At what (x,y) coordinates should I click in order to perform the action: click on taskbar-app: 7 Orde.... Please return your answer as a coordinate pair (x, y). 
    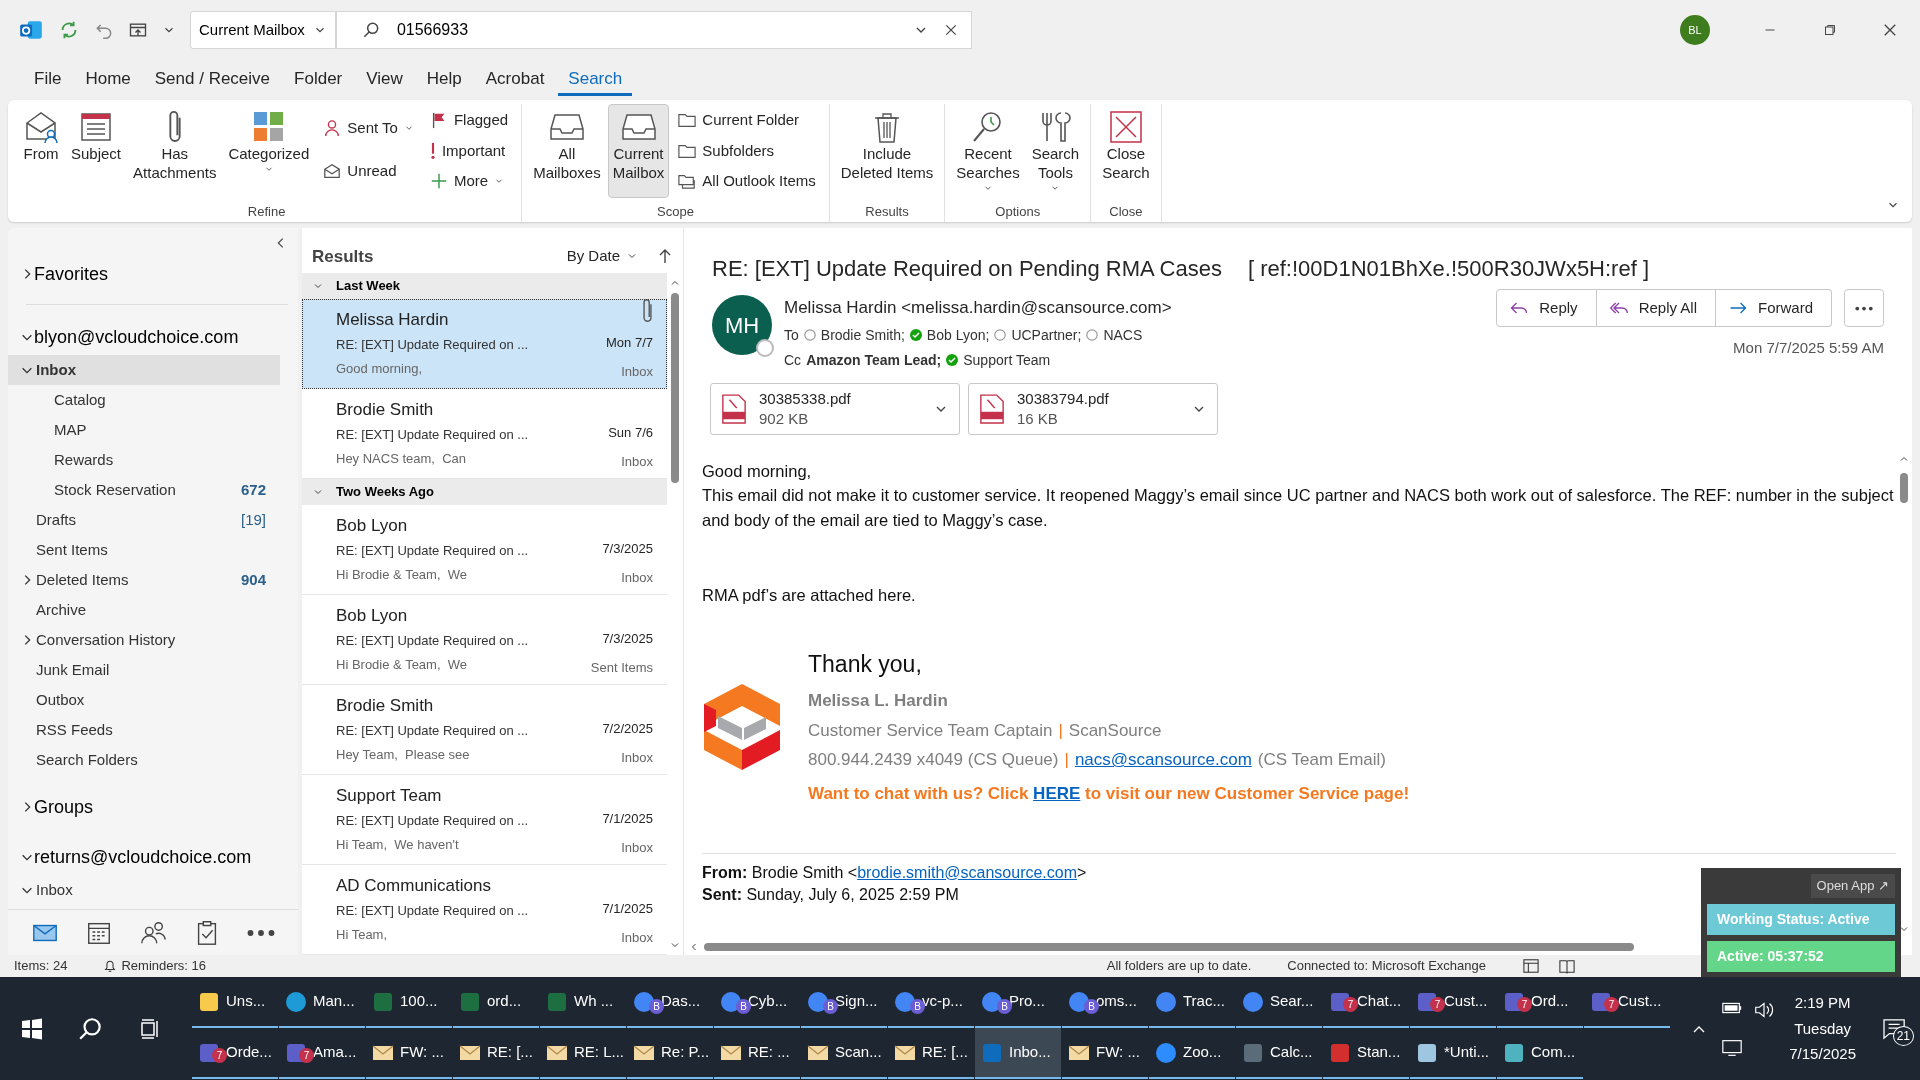
    Looking at the image, I should click on (235, 1053).